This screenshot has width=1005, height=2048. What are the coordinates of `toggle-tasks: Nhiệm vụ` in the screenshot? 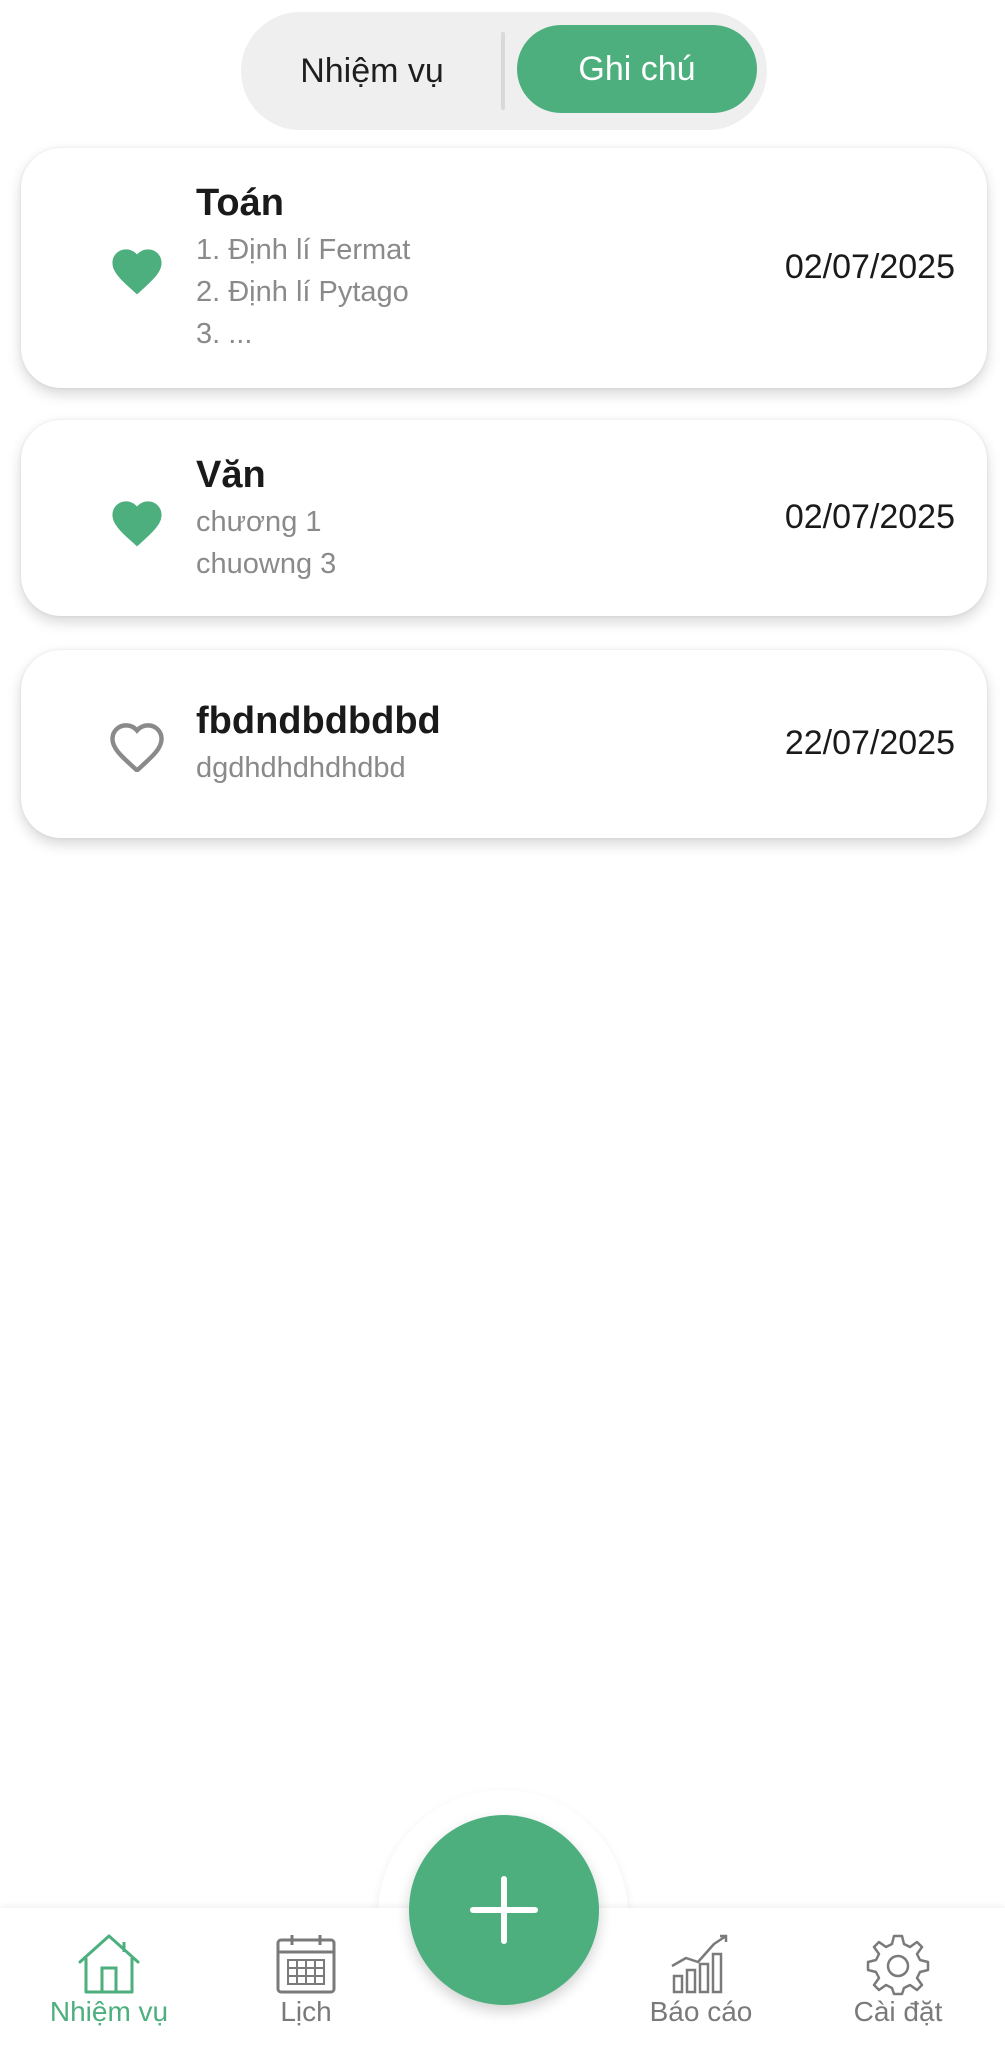 It's located at (372, 71).